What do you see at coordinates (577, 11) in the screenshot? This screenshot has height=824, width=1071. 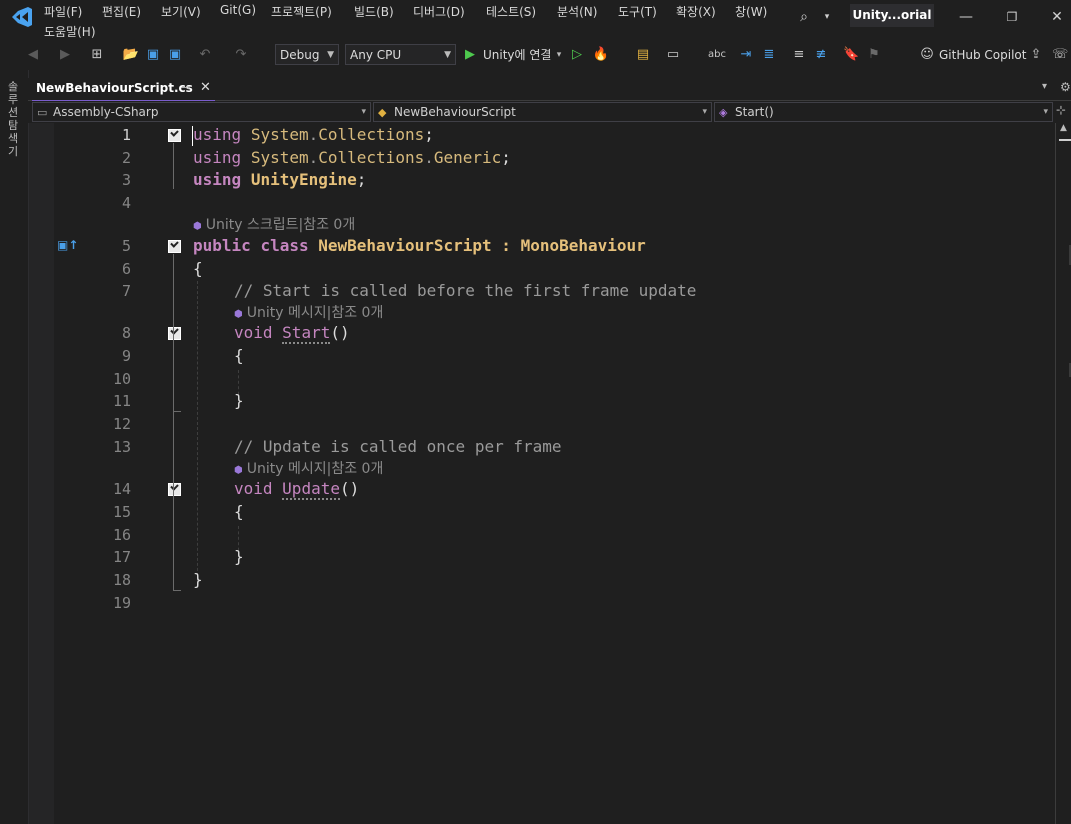 I see `menu-analyze: 분석(N)` at bounding box center [577, 11].